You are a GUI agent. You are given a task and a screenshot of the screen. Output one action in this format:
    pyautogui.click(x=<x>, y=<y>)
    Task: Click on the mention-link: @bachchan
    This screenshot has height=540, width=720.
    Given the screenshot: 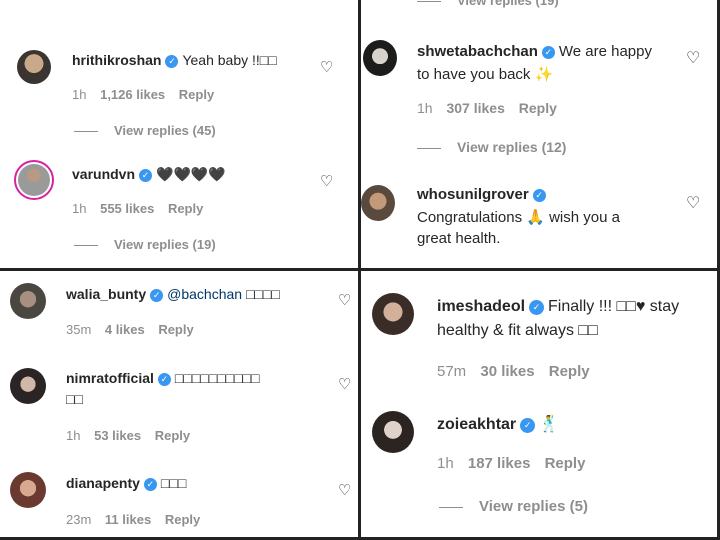 What is the action you would take?
    pyautogui.click(x=204, y=294)
    